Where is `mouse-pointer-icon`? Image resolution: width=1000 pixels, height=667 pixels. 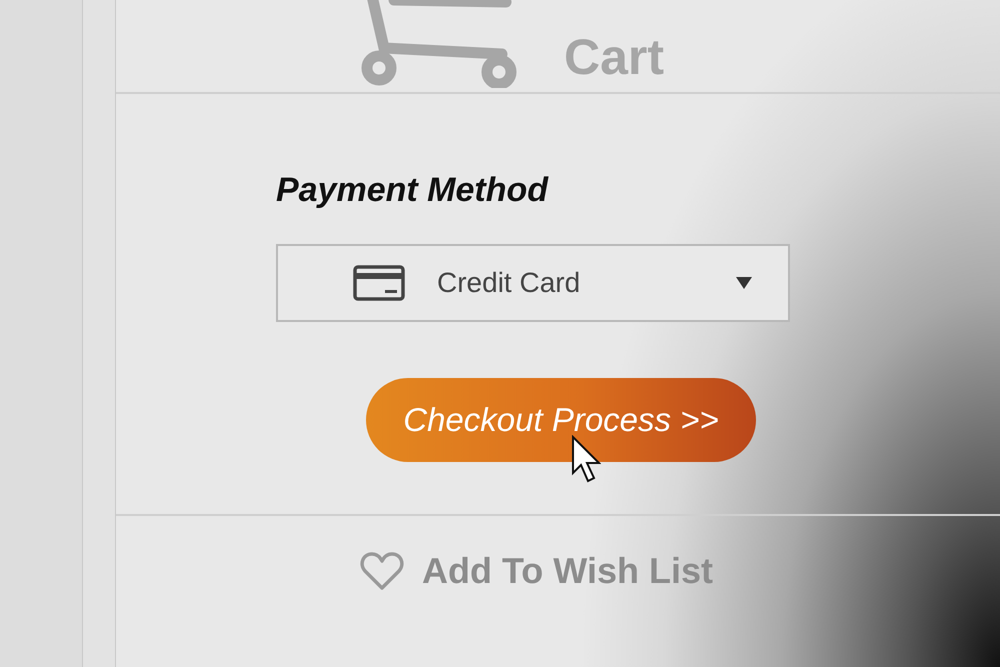
mouse-pointer-icon is located at coordinates (586, 459).